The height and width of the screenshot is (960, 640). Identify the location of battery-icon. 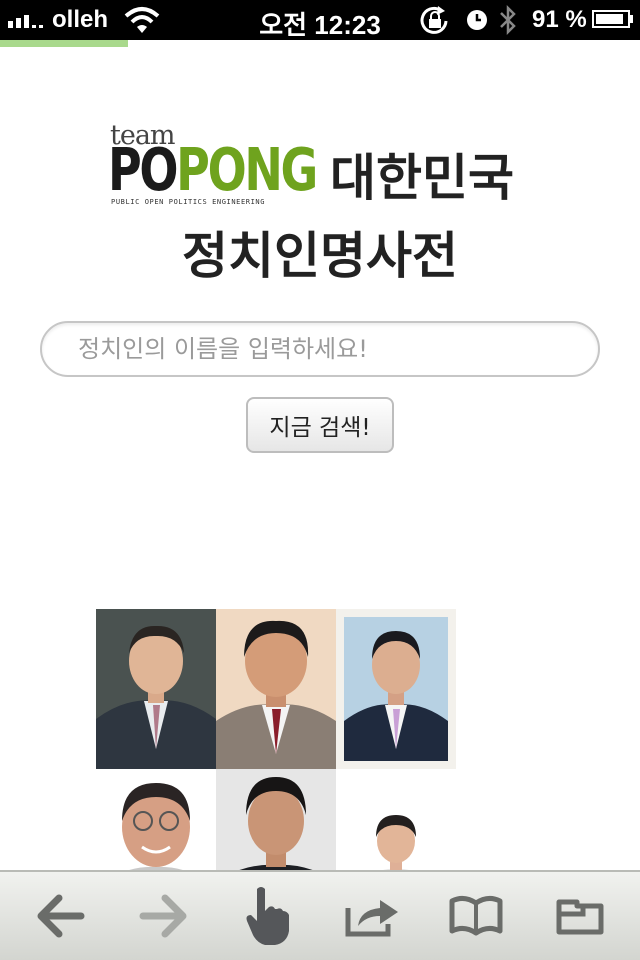
(611, 19).